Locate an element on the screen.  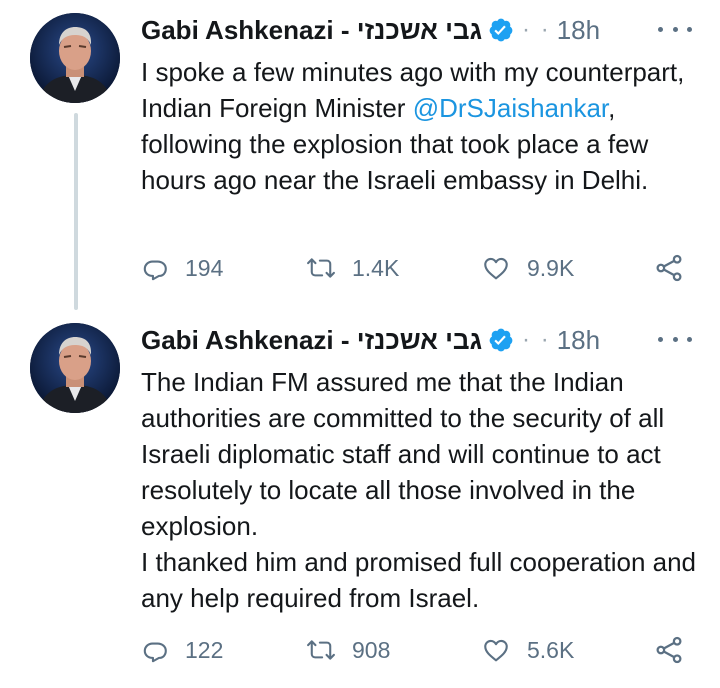
like-count: 5.6K is located at coordinates (551, 649).